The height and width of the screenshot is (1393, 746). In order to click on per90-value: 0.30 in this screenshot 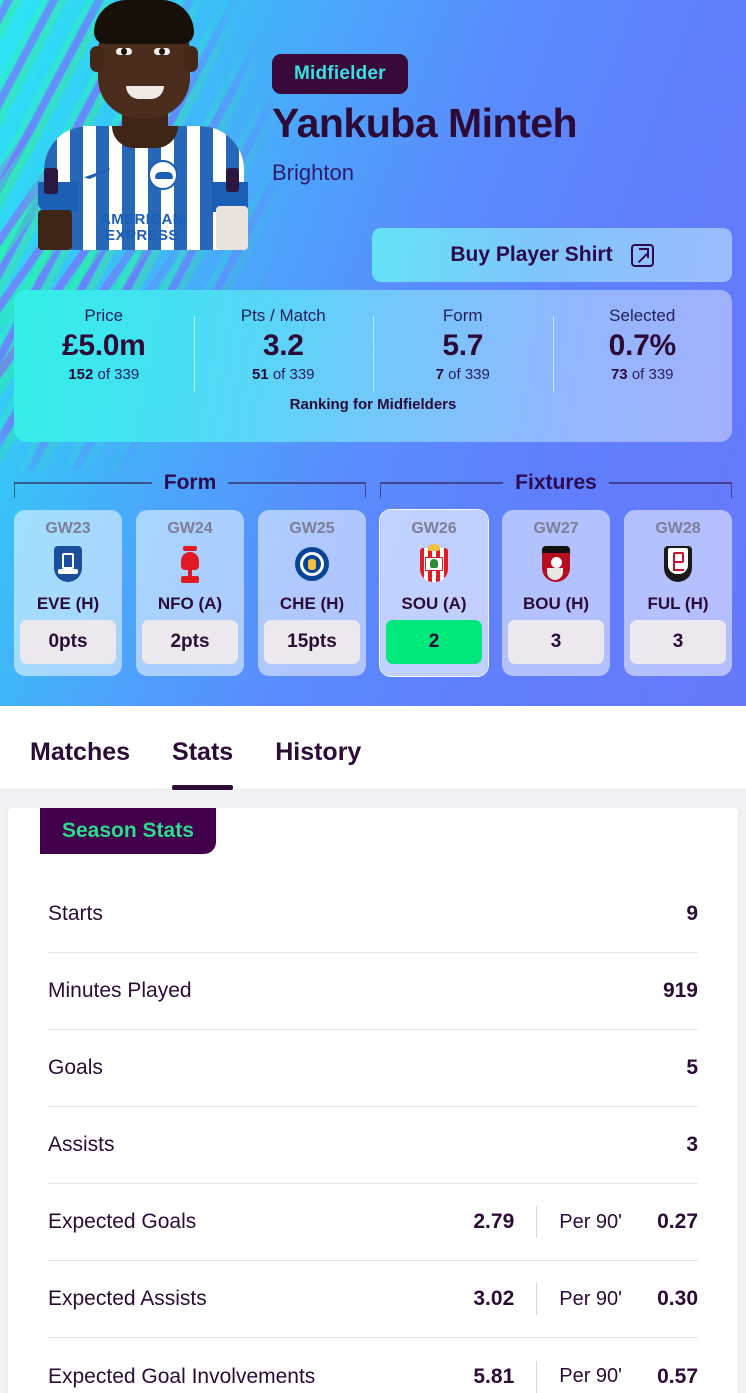, I will do `click(677, 1298)`.